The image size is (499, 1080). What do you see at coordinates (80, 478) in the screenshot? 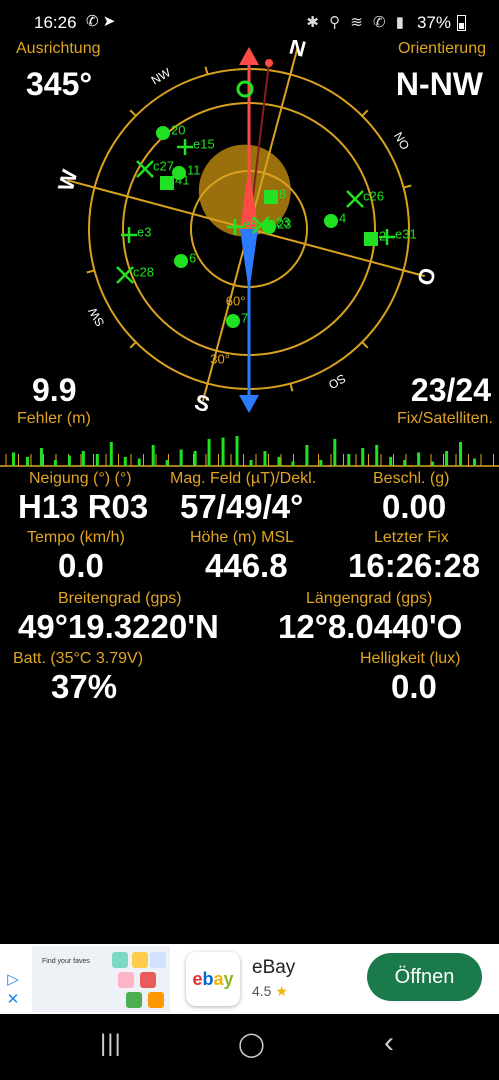
I see `tilt-label: Neigung (°) (°)` at bounding box center [80, 478].